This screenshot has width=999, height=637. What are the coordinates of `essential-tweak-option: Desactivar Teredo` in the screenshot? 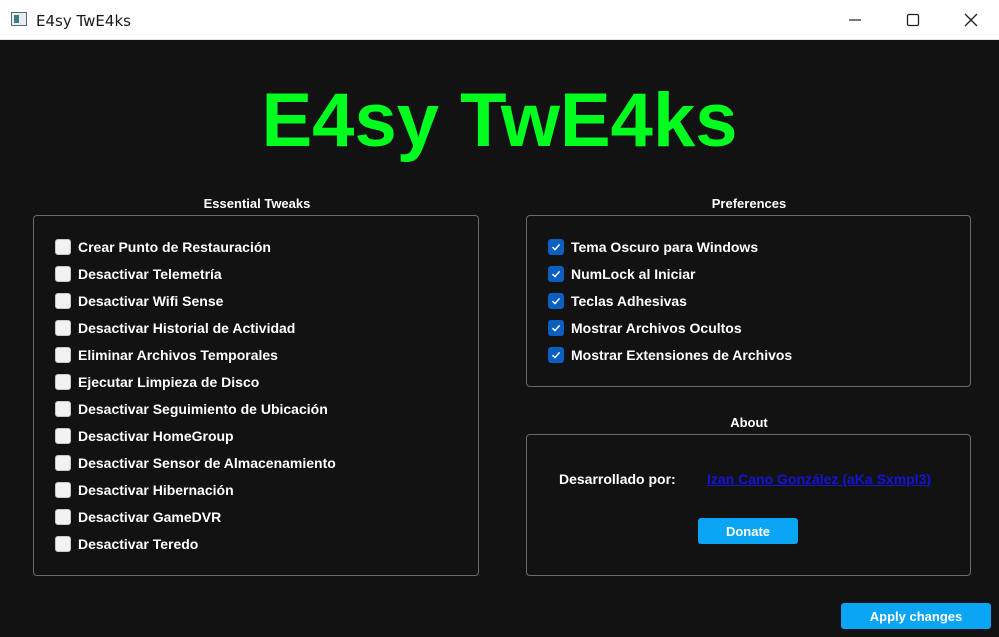 It's located at (126, 544).